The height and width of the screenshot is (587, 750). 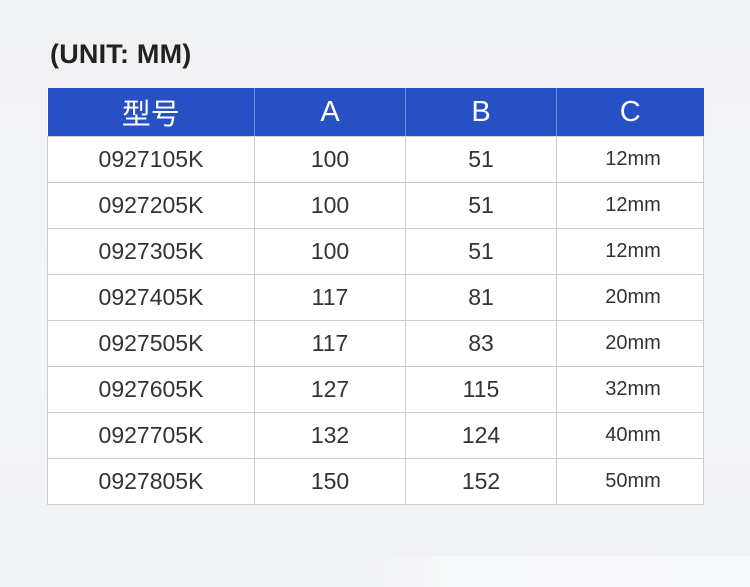 What do you see at coordinates (560, 571) in the screenshot?
I see `bottom-highlight` at bounding box center [560, 571].